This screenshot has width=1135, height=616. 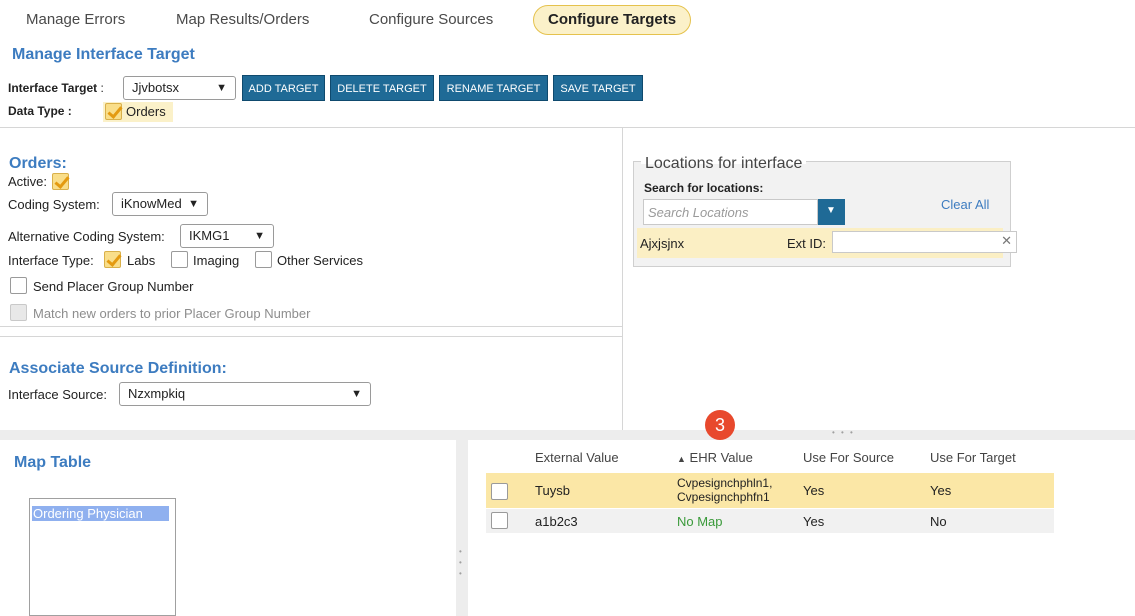 I want to click on active-checkbox, so click(x=60, y=181).